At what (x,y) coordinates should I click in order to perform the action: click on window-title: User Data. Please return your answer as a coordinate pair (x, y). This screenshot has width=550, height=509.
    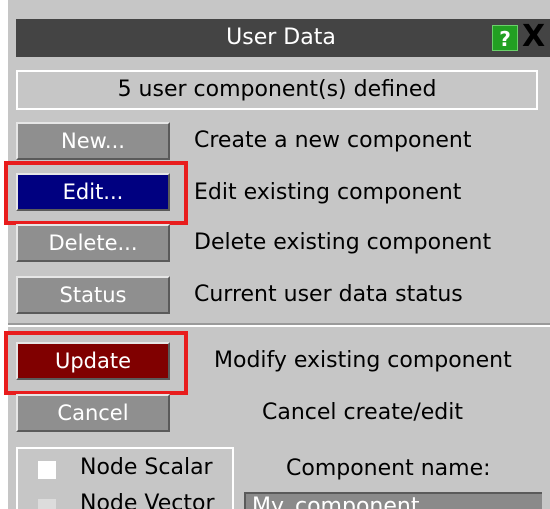
    Looking at the image, I should click on (281, 37).